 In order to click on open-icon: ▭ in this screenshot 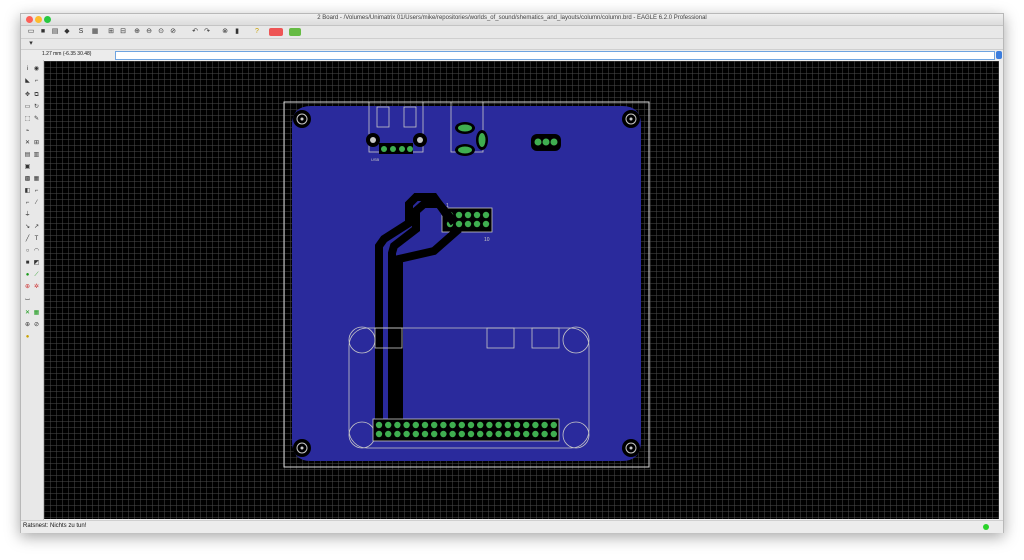, I will do `click(31, 32)`.